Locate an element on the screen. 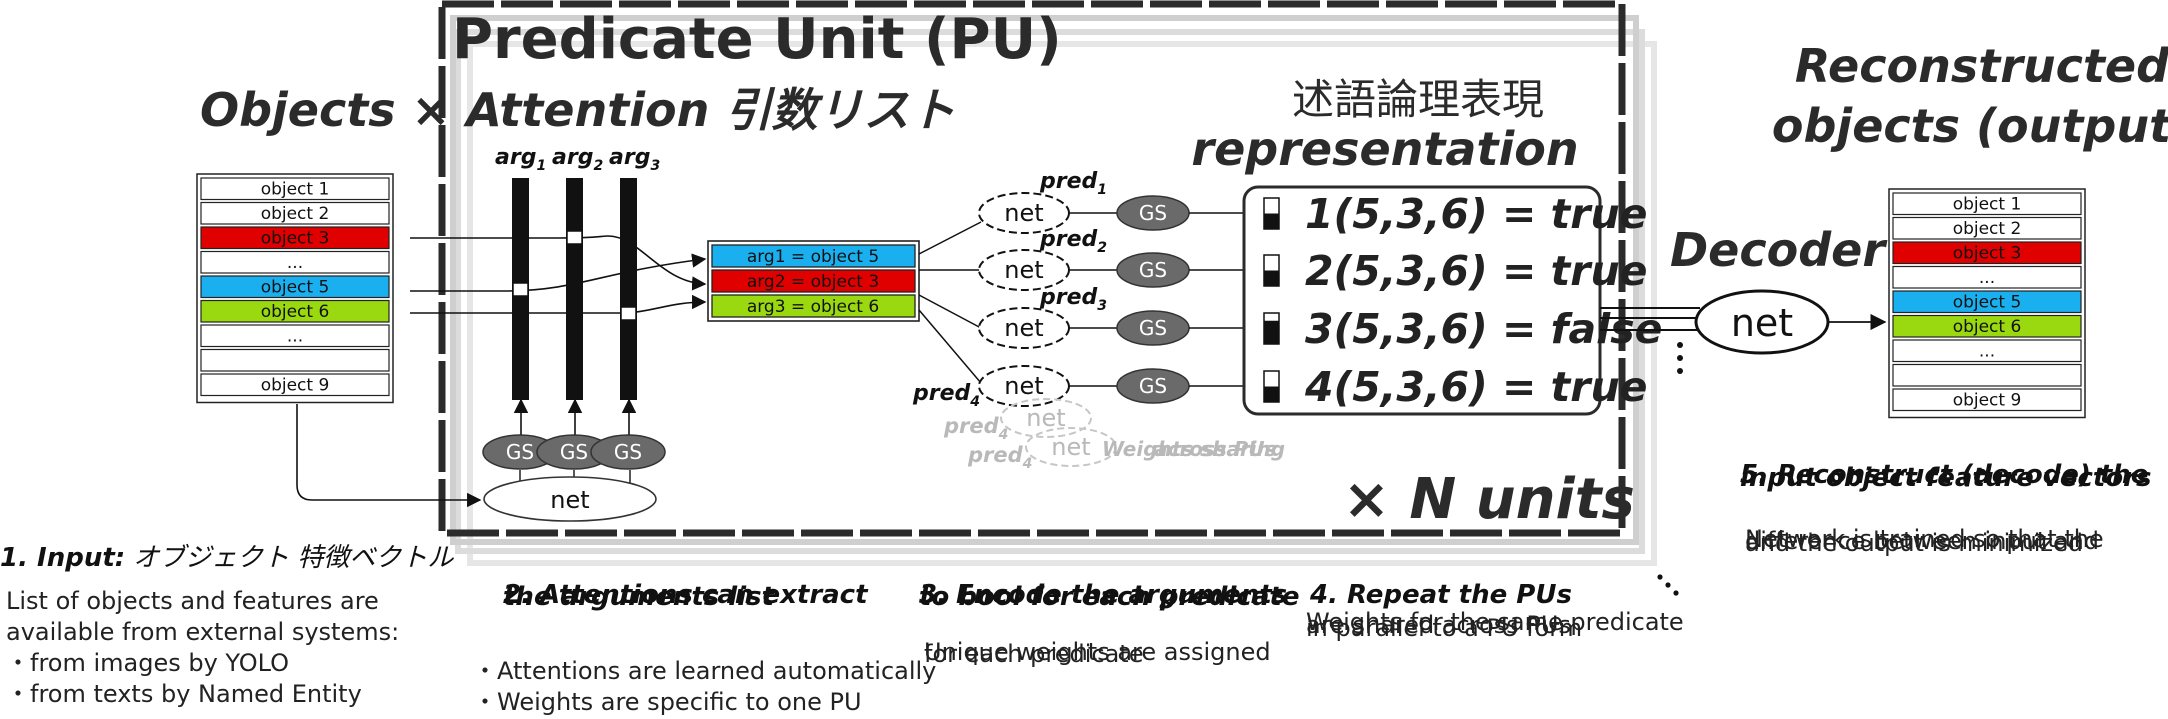  pred-label-1: pred1 is located at coordinates (1073, 183).